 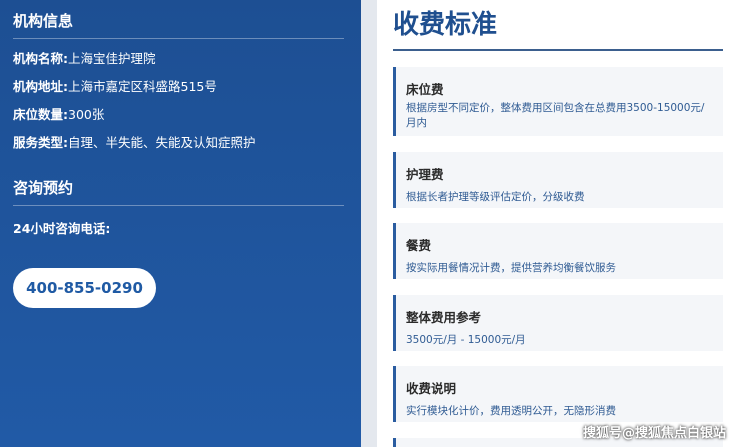 I want to click on fees-title: 收费标准, so click(x=558, y=29).